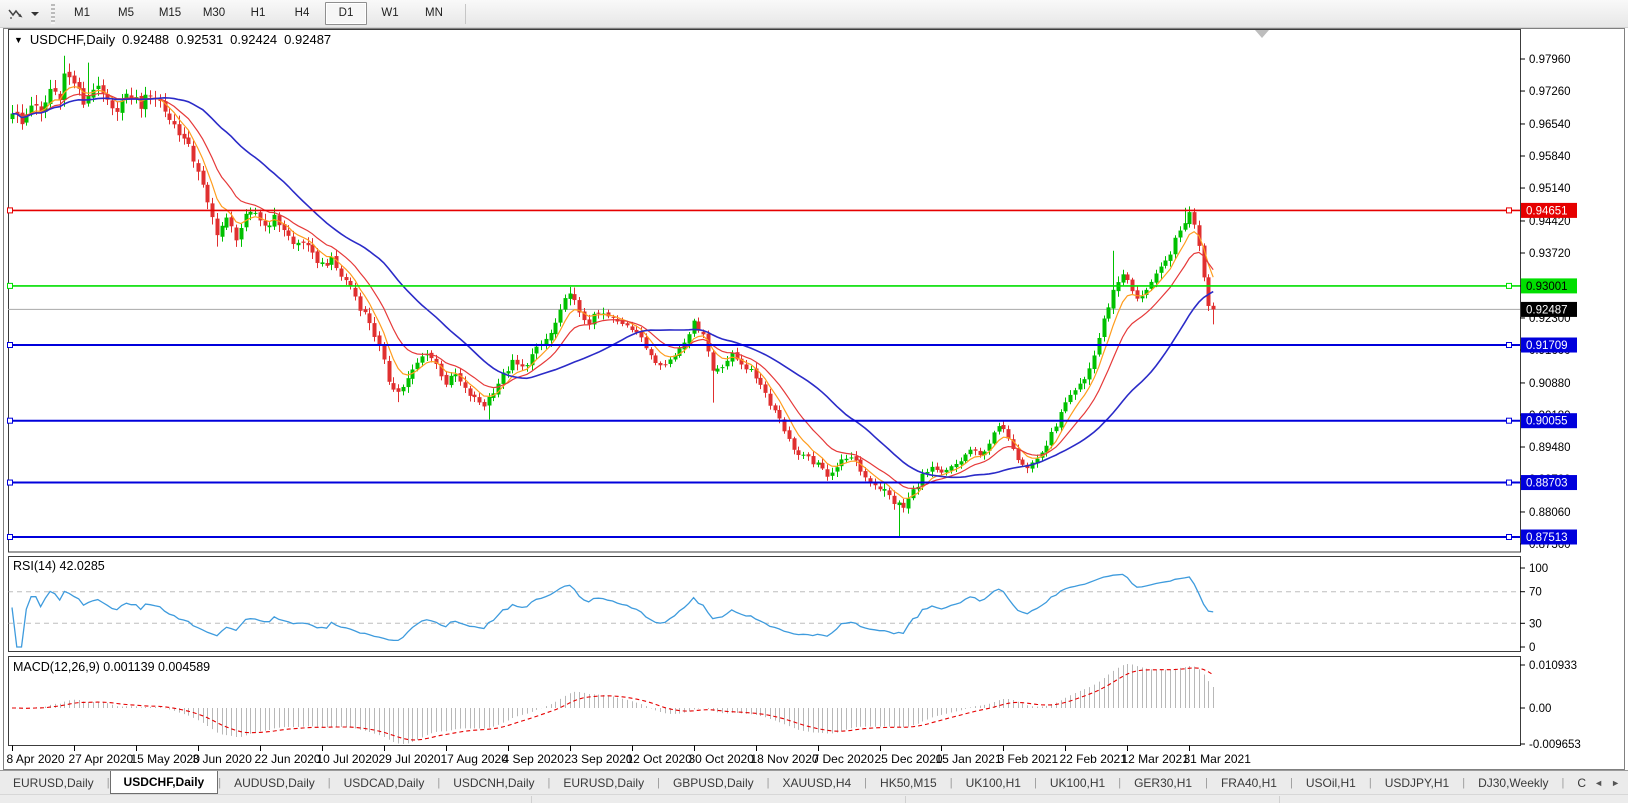 This screenshot has width=1628, height=803. Describe the element at coordinates (1547, 310) in the screenshot. I see `svg-text: 0.92487` at that location.